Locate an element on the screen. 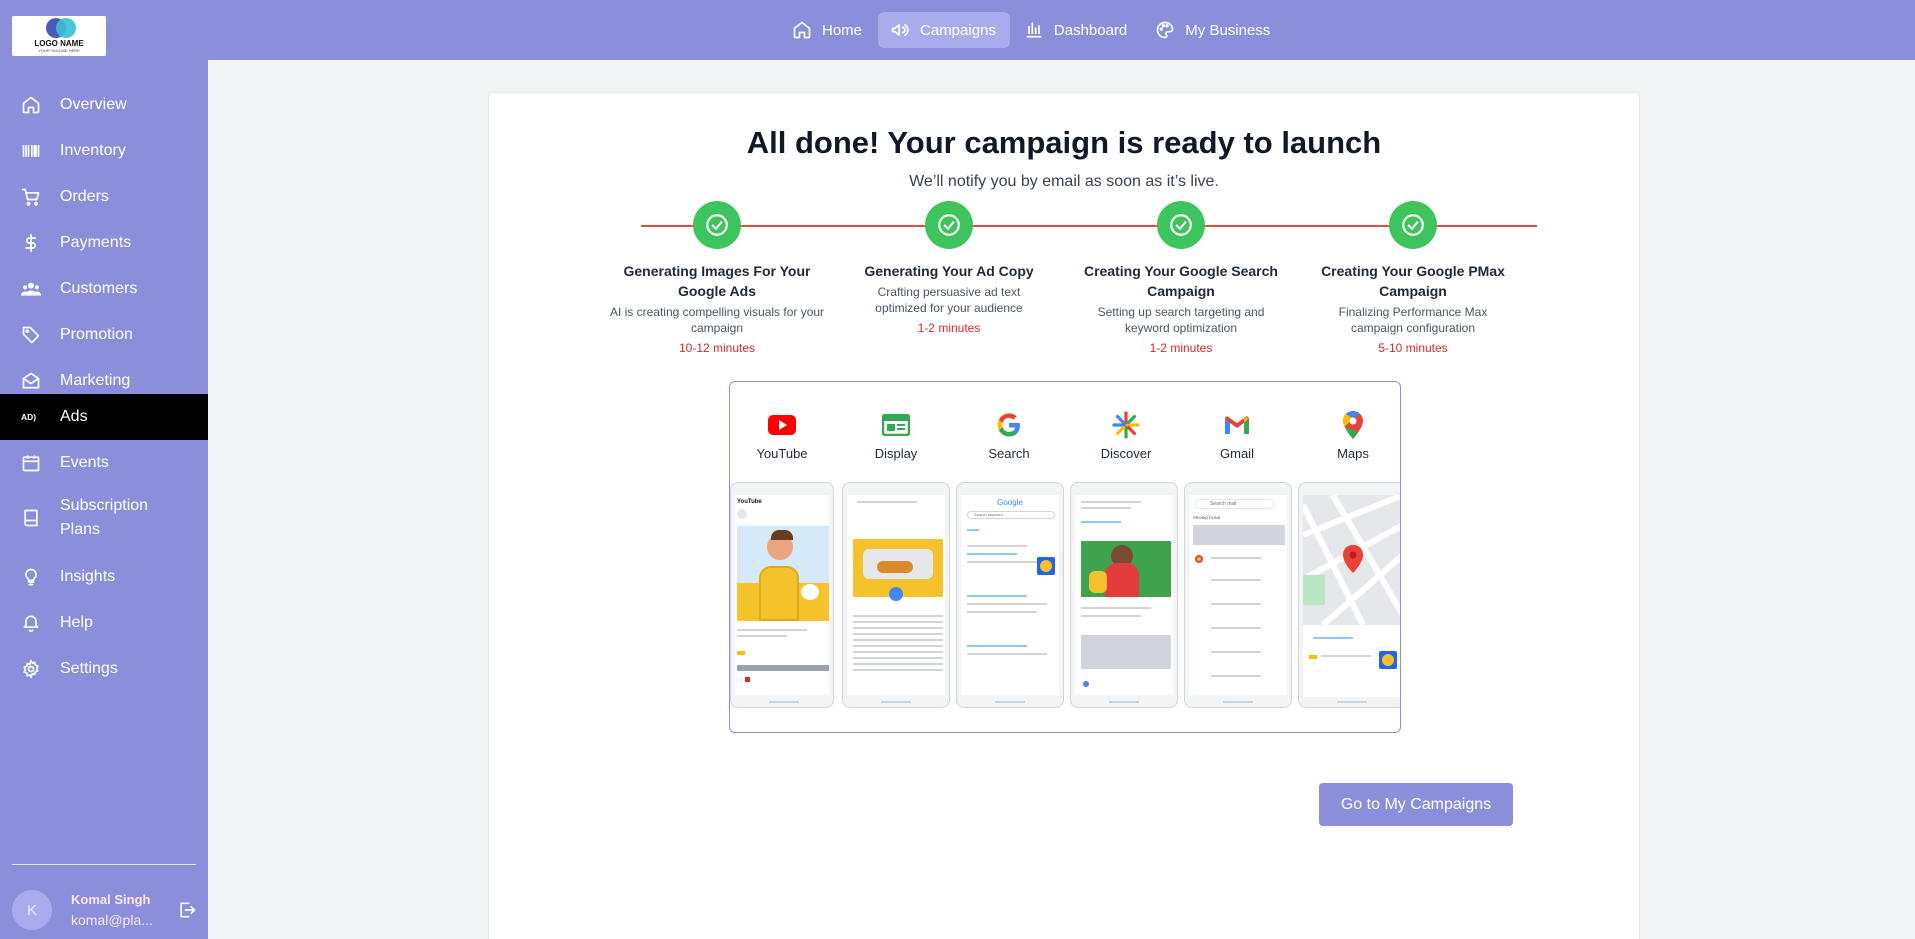 The width and height of the screenshot is (1915, 939). step-title: Creating Your Google PMax Campaign is located at coordinates (1413, 281).